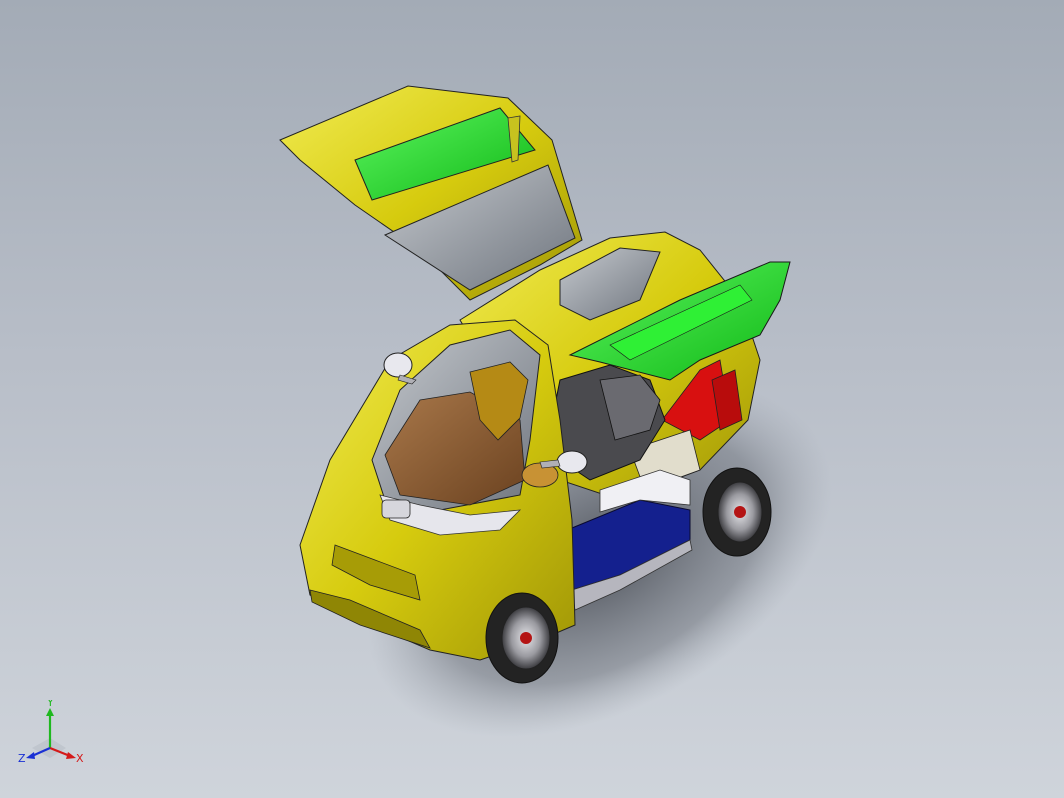 This screenshot has height=798, width=1064. I want to click on y-axis-label: Y, so click(50, 704).